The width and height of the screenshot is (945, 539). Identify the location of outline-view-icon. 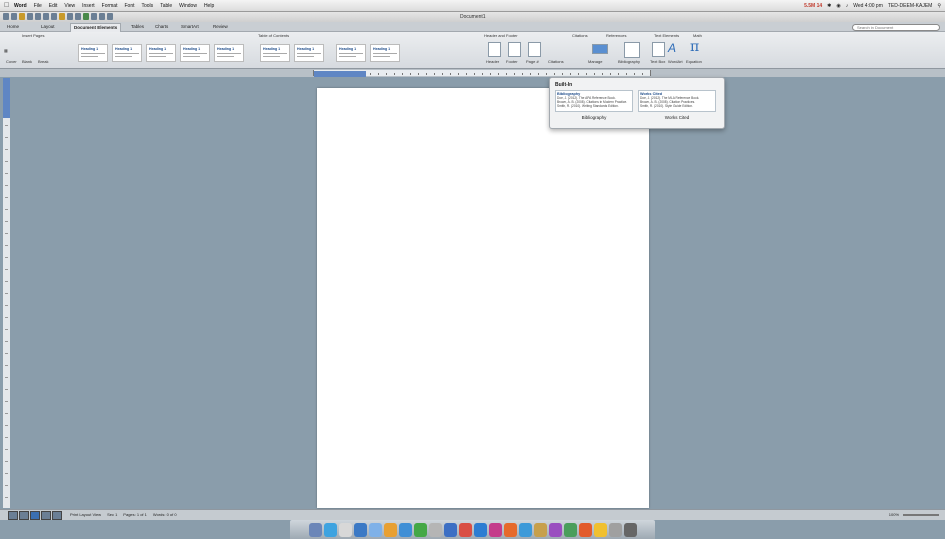
(24, 515).